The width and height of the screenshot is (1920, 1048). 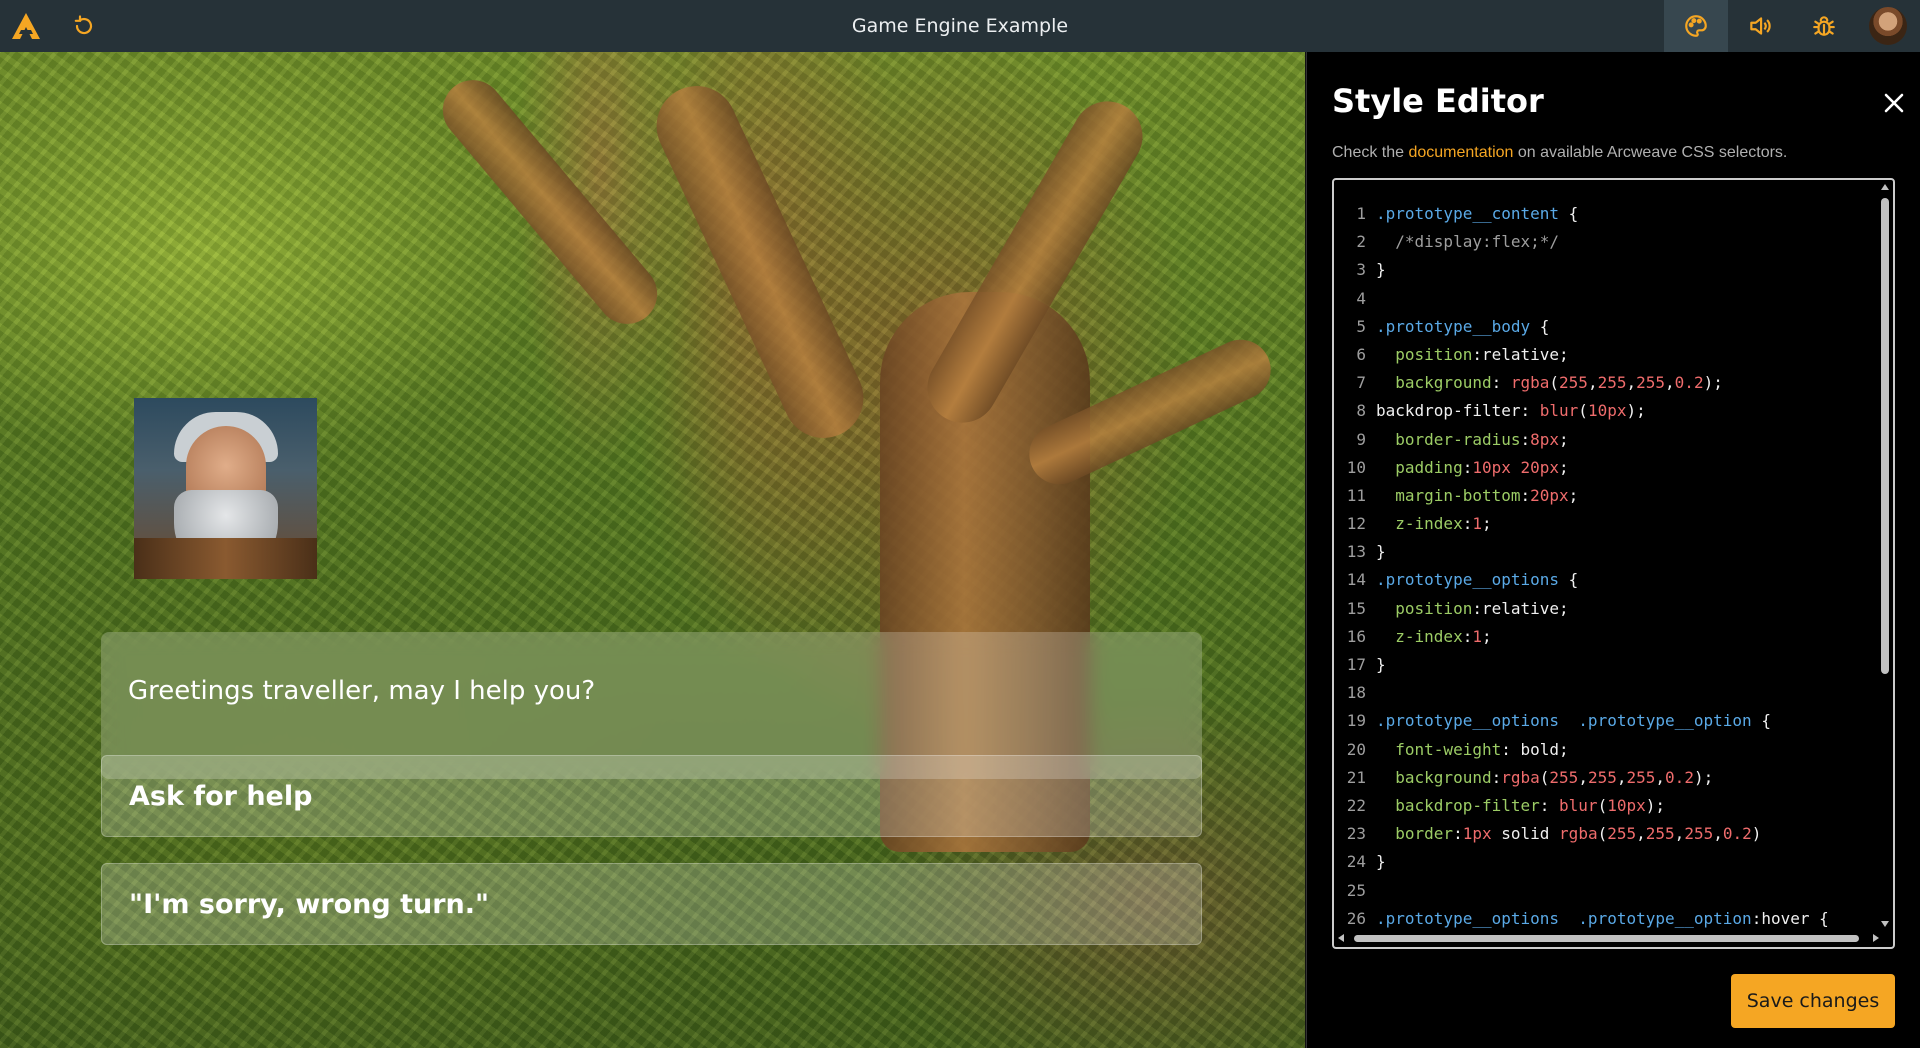 I want to click on vertical-scroll-thumb, so click(x=1885, y=436).